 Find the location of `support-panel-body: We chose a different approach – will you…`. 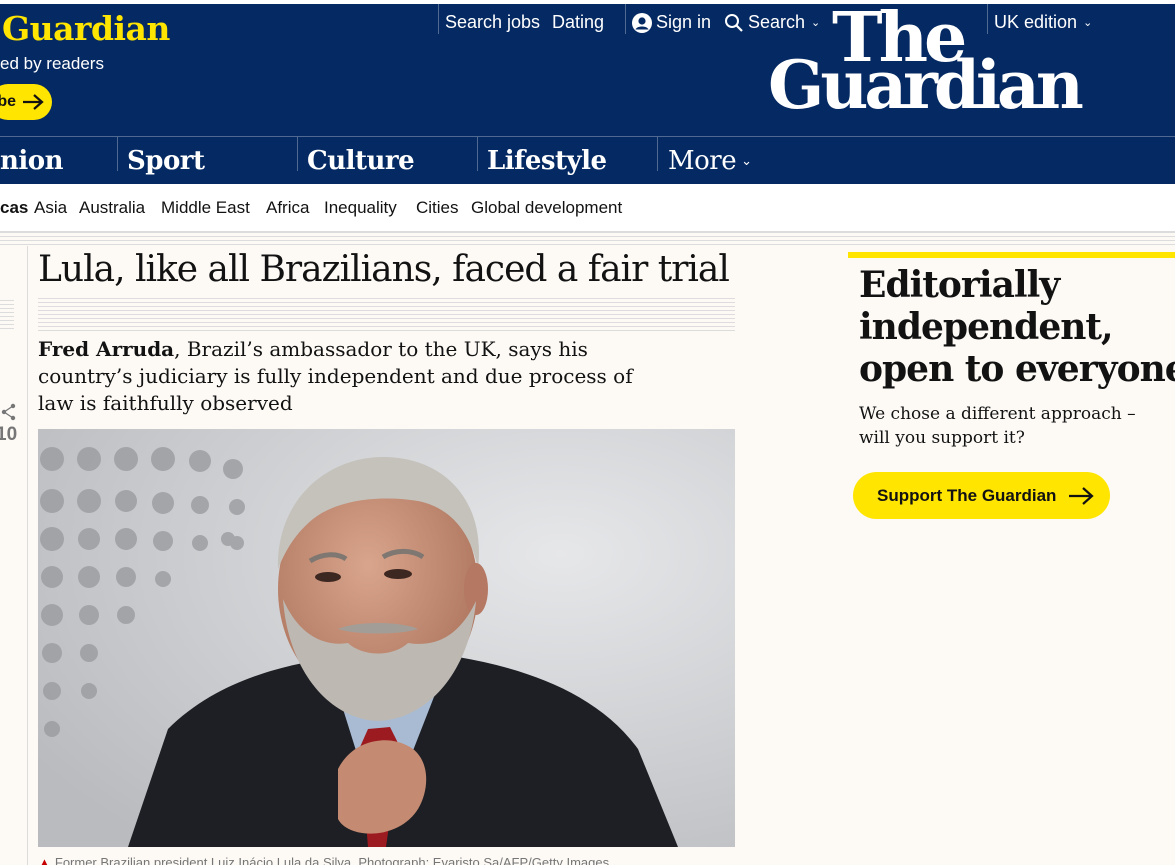

support-panel-body: We chose a different approach – will you… is located at coordinates (997, 426).